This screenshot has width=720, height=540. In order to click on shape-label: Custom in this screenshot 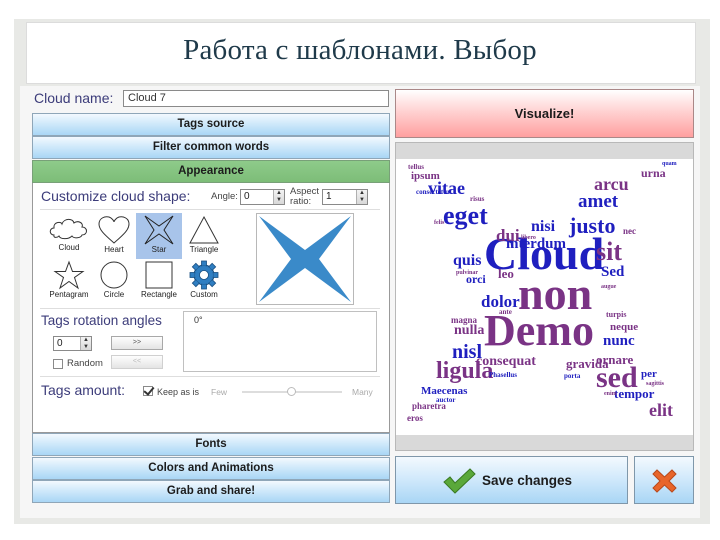, I will do `click(204, 294)`.